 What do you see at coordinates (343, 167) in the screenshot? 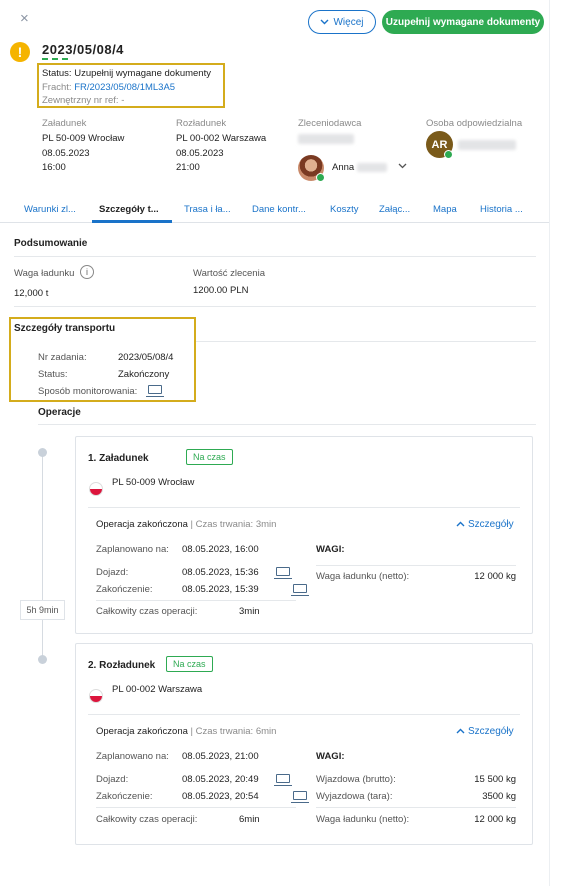
I see `client-person-name: Anna` at bounding box center [343, 167].